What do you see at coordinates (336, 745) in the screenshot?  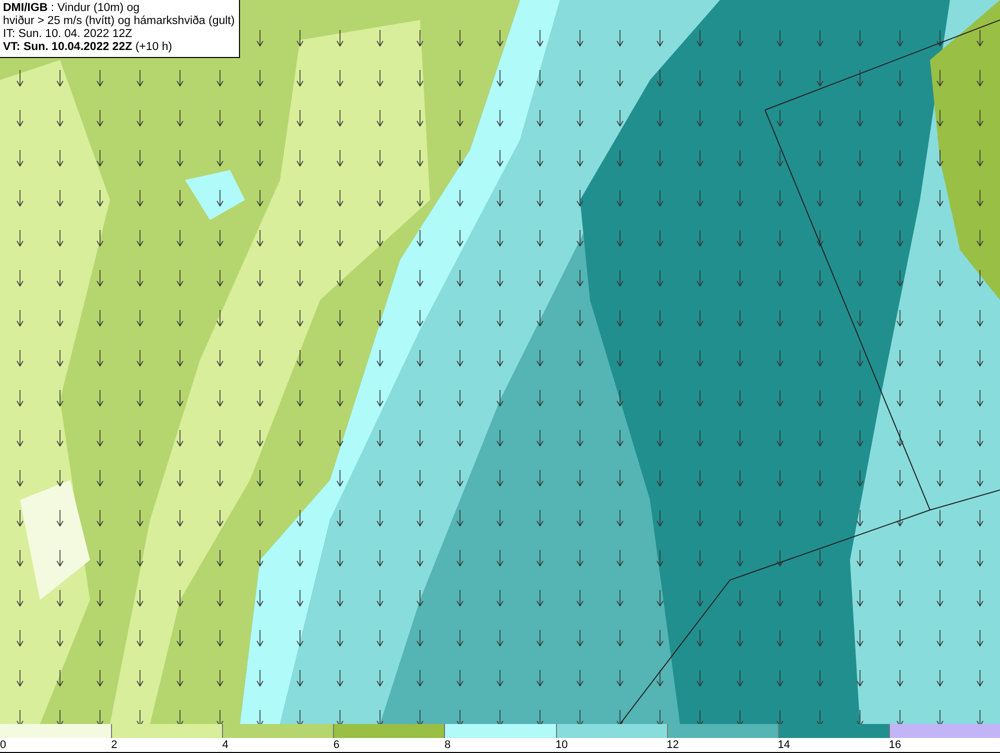 I see `legend-tick-label: 6` at bounding box center [336, 745].